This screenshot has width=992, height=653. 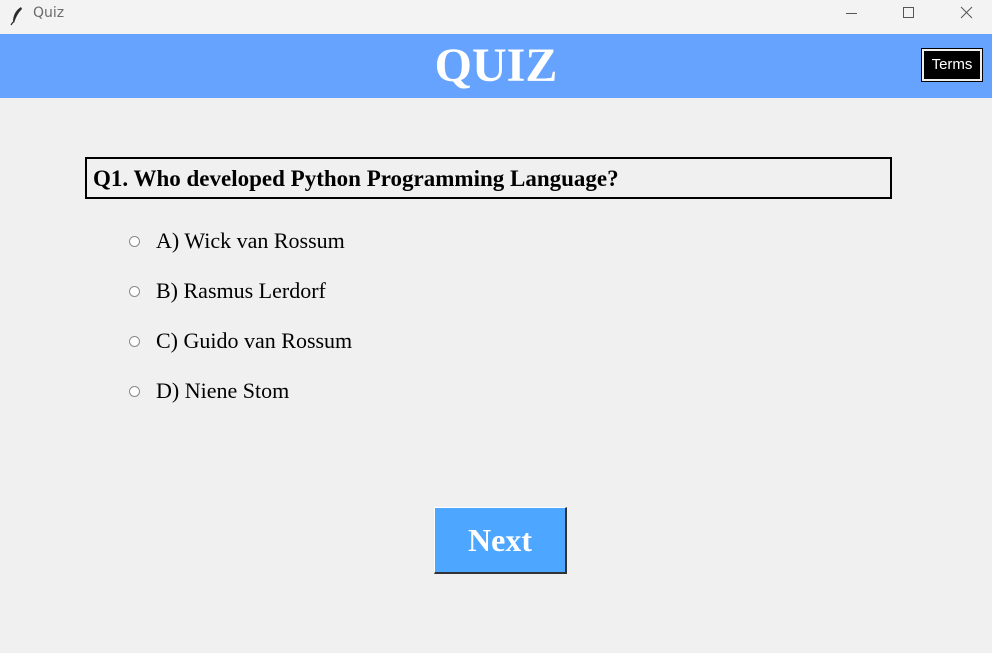 I want to click on feather-icon, so click(x=17, y=16).